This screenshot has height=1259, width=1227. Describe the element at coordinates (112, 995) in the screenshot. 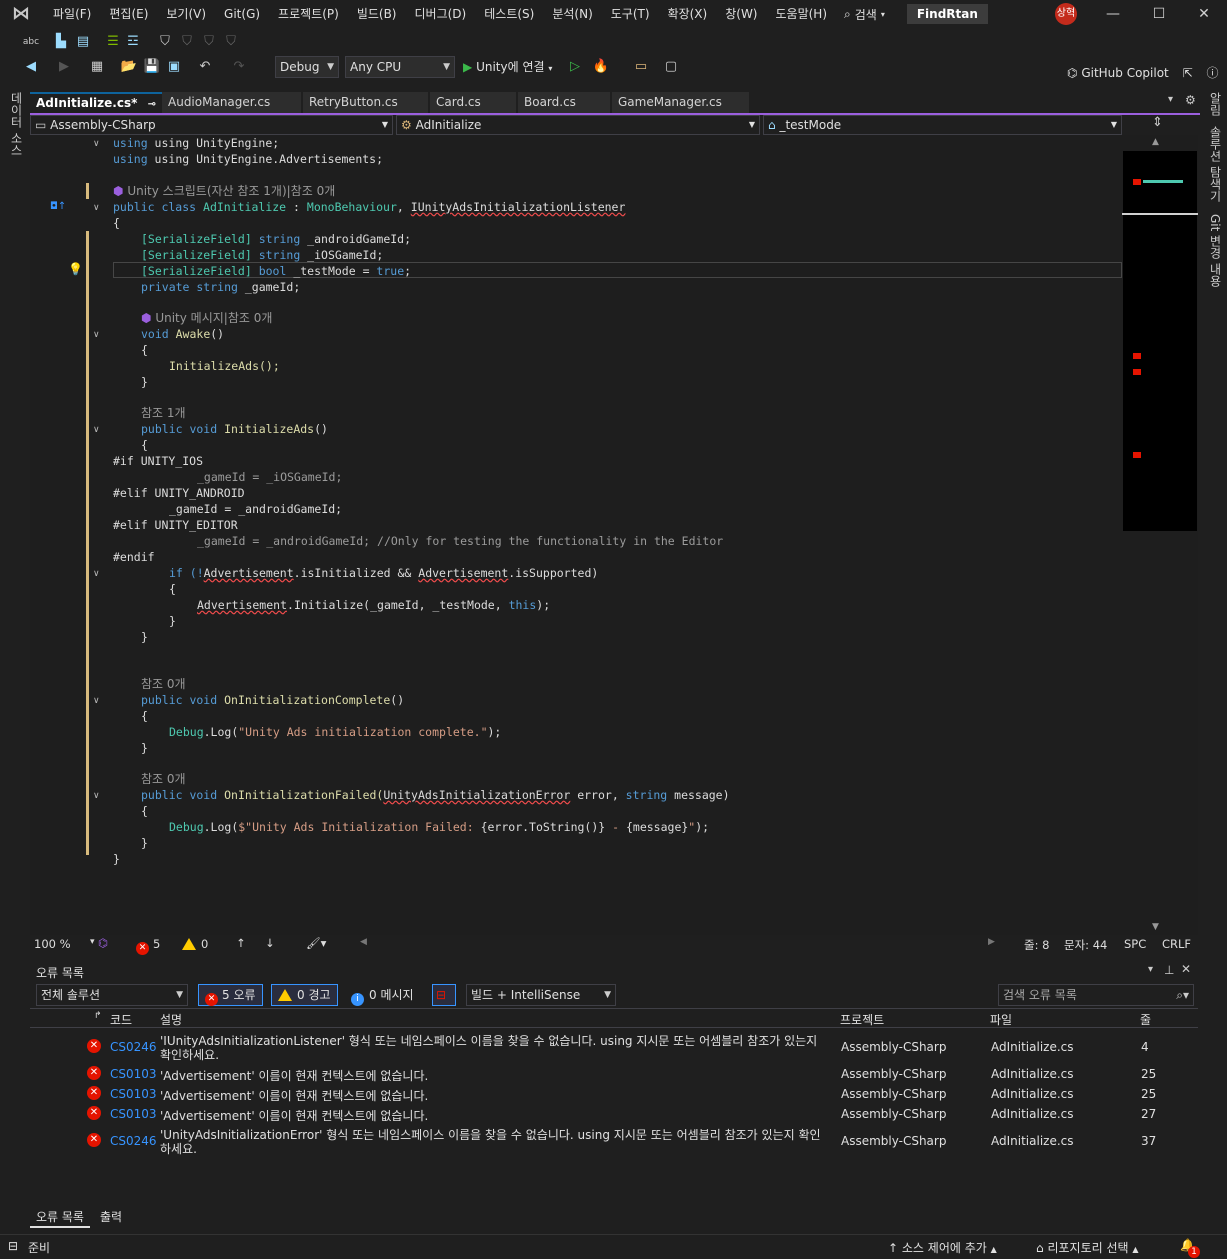

I see `scope-dropdown: 전체 솔루션 ▼` at that location.